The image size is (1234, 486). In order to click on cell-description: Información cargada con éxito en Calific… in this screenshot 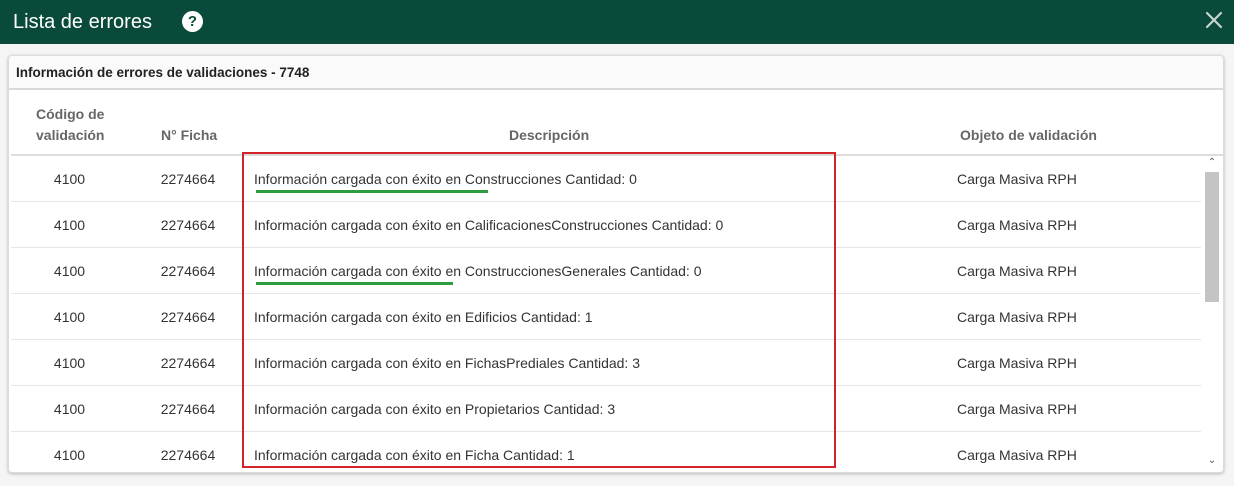, I will do `click(489, 225)`.